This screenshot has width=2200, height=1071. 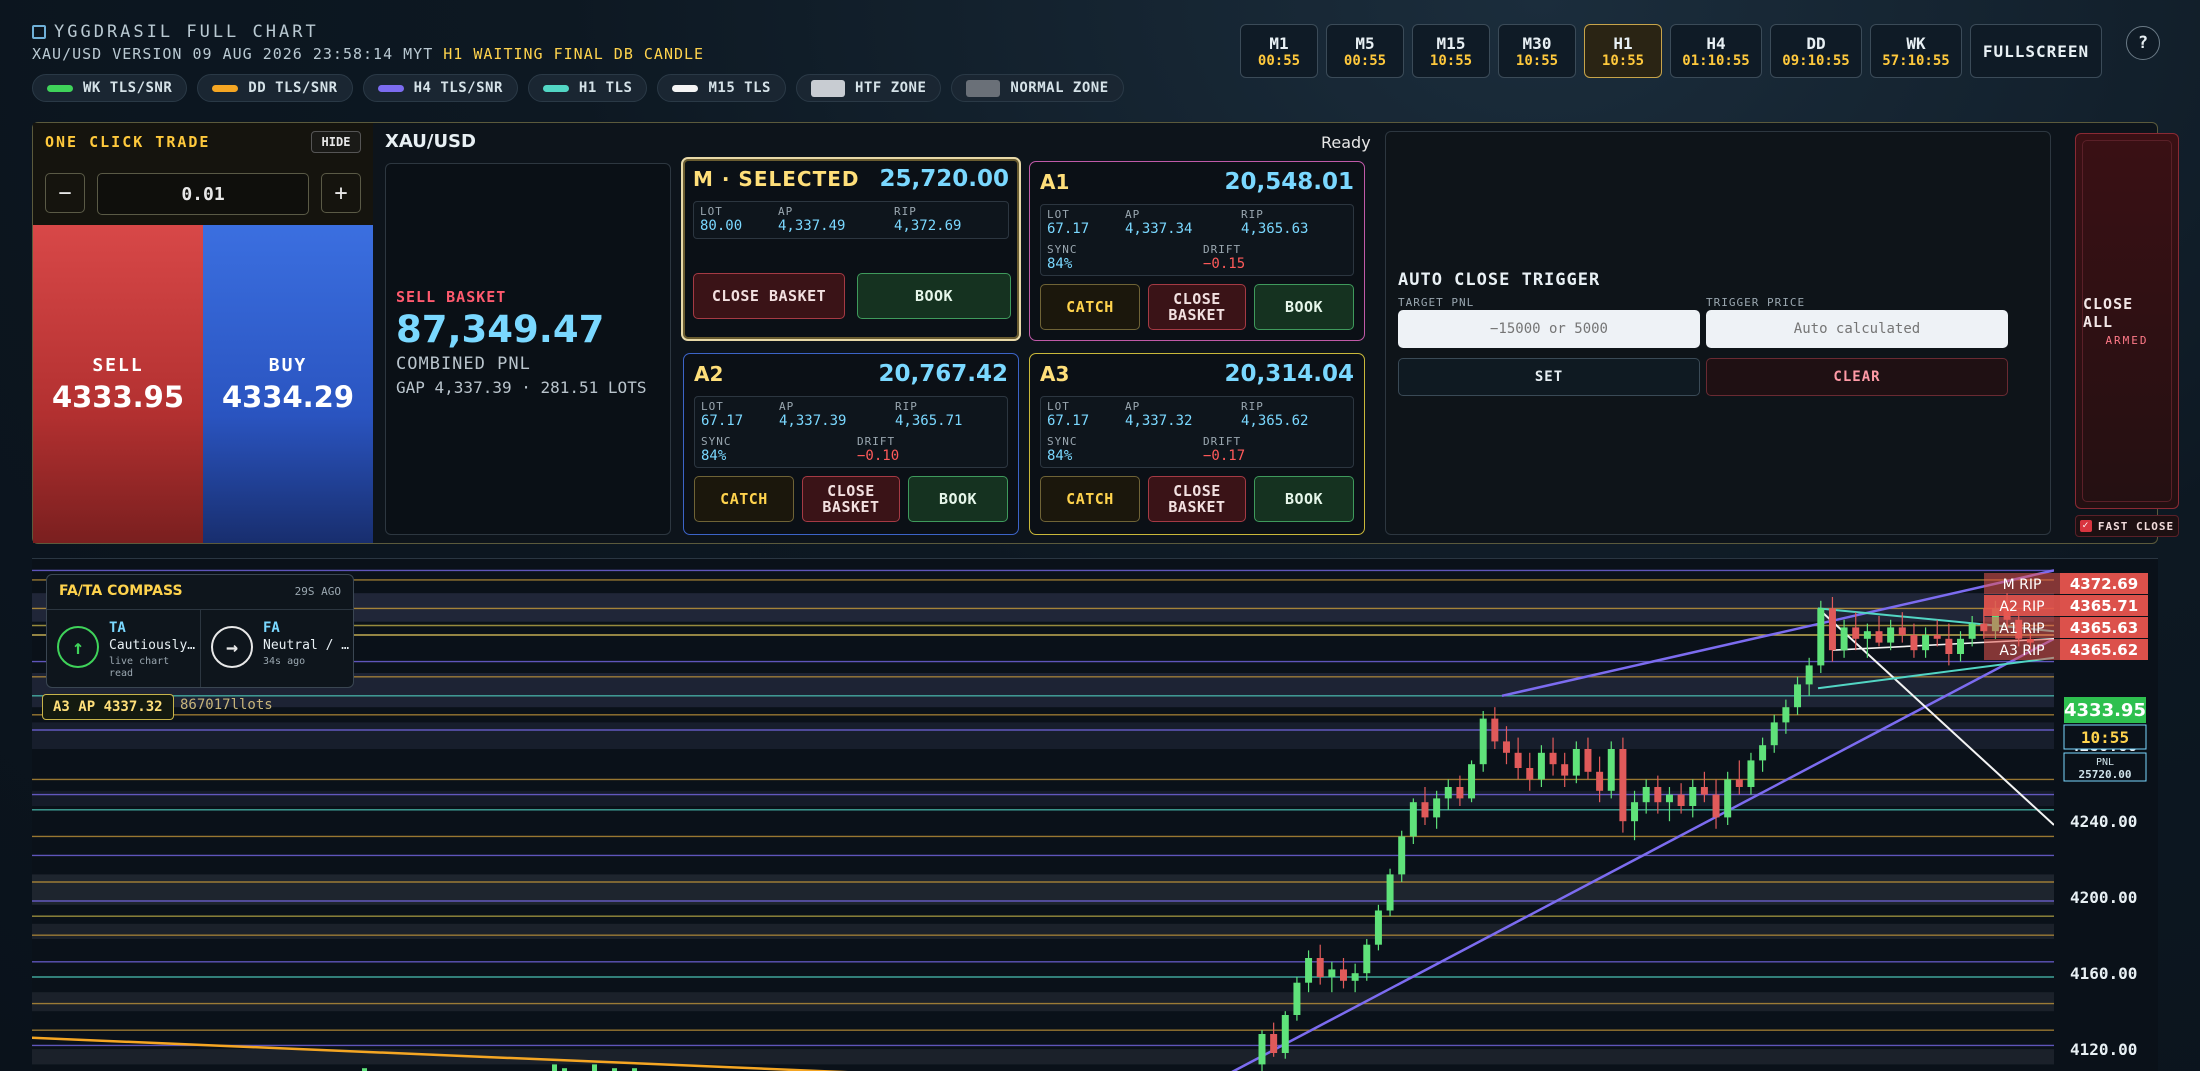 What do you see at coordinates (2127, 321) in the screenshot?
I see `close-all-button: CLOSE ALL ARMED` at bounding box center [2127, 321].